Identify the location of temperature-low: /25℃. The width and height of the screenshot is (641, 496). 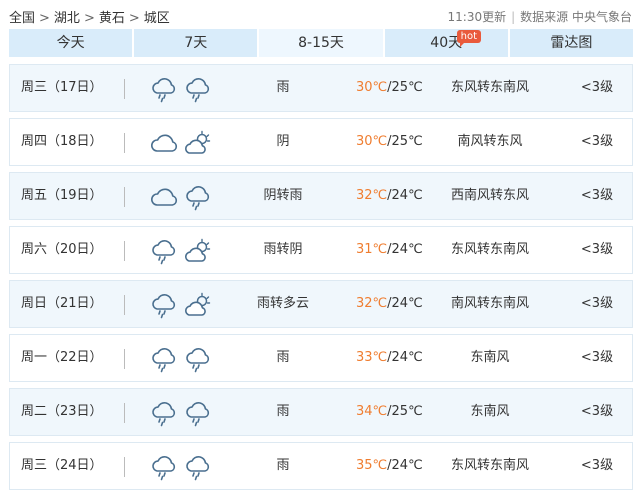
(405, 411).